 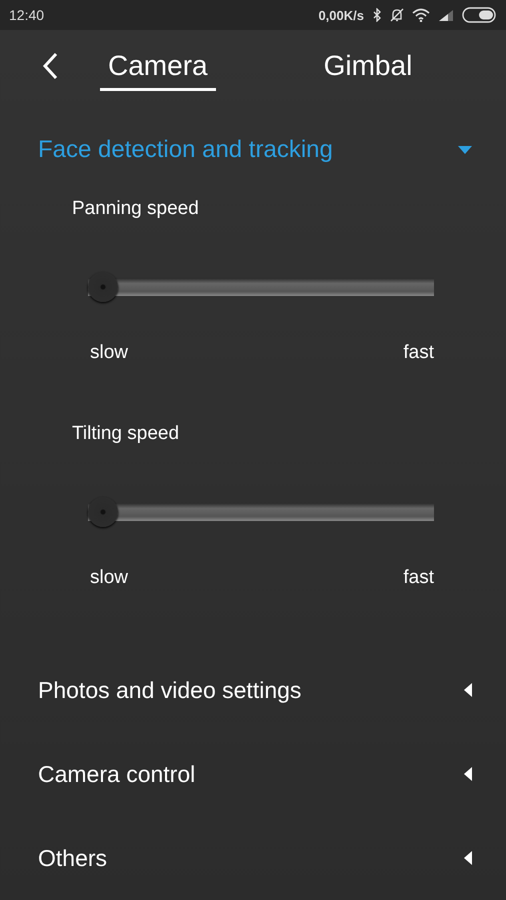 What do you see at coordinates (26, 15) in the screenshot?
I see `status-time: 12:40` at bounding box center [26, 15].